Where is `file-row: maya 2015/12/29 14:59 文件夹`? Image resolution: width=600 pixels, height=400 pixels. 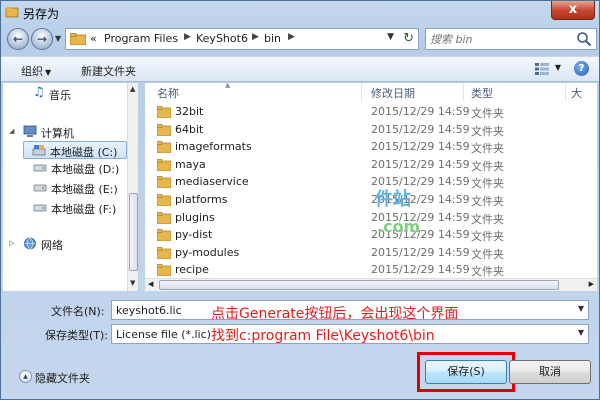
file-row: maya 2015/12/29 14:59 文件夹 is located at coordinates (371, 165).